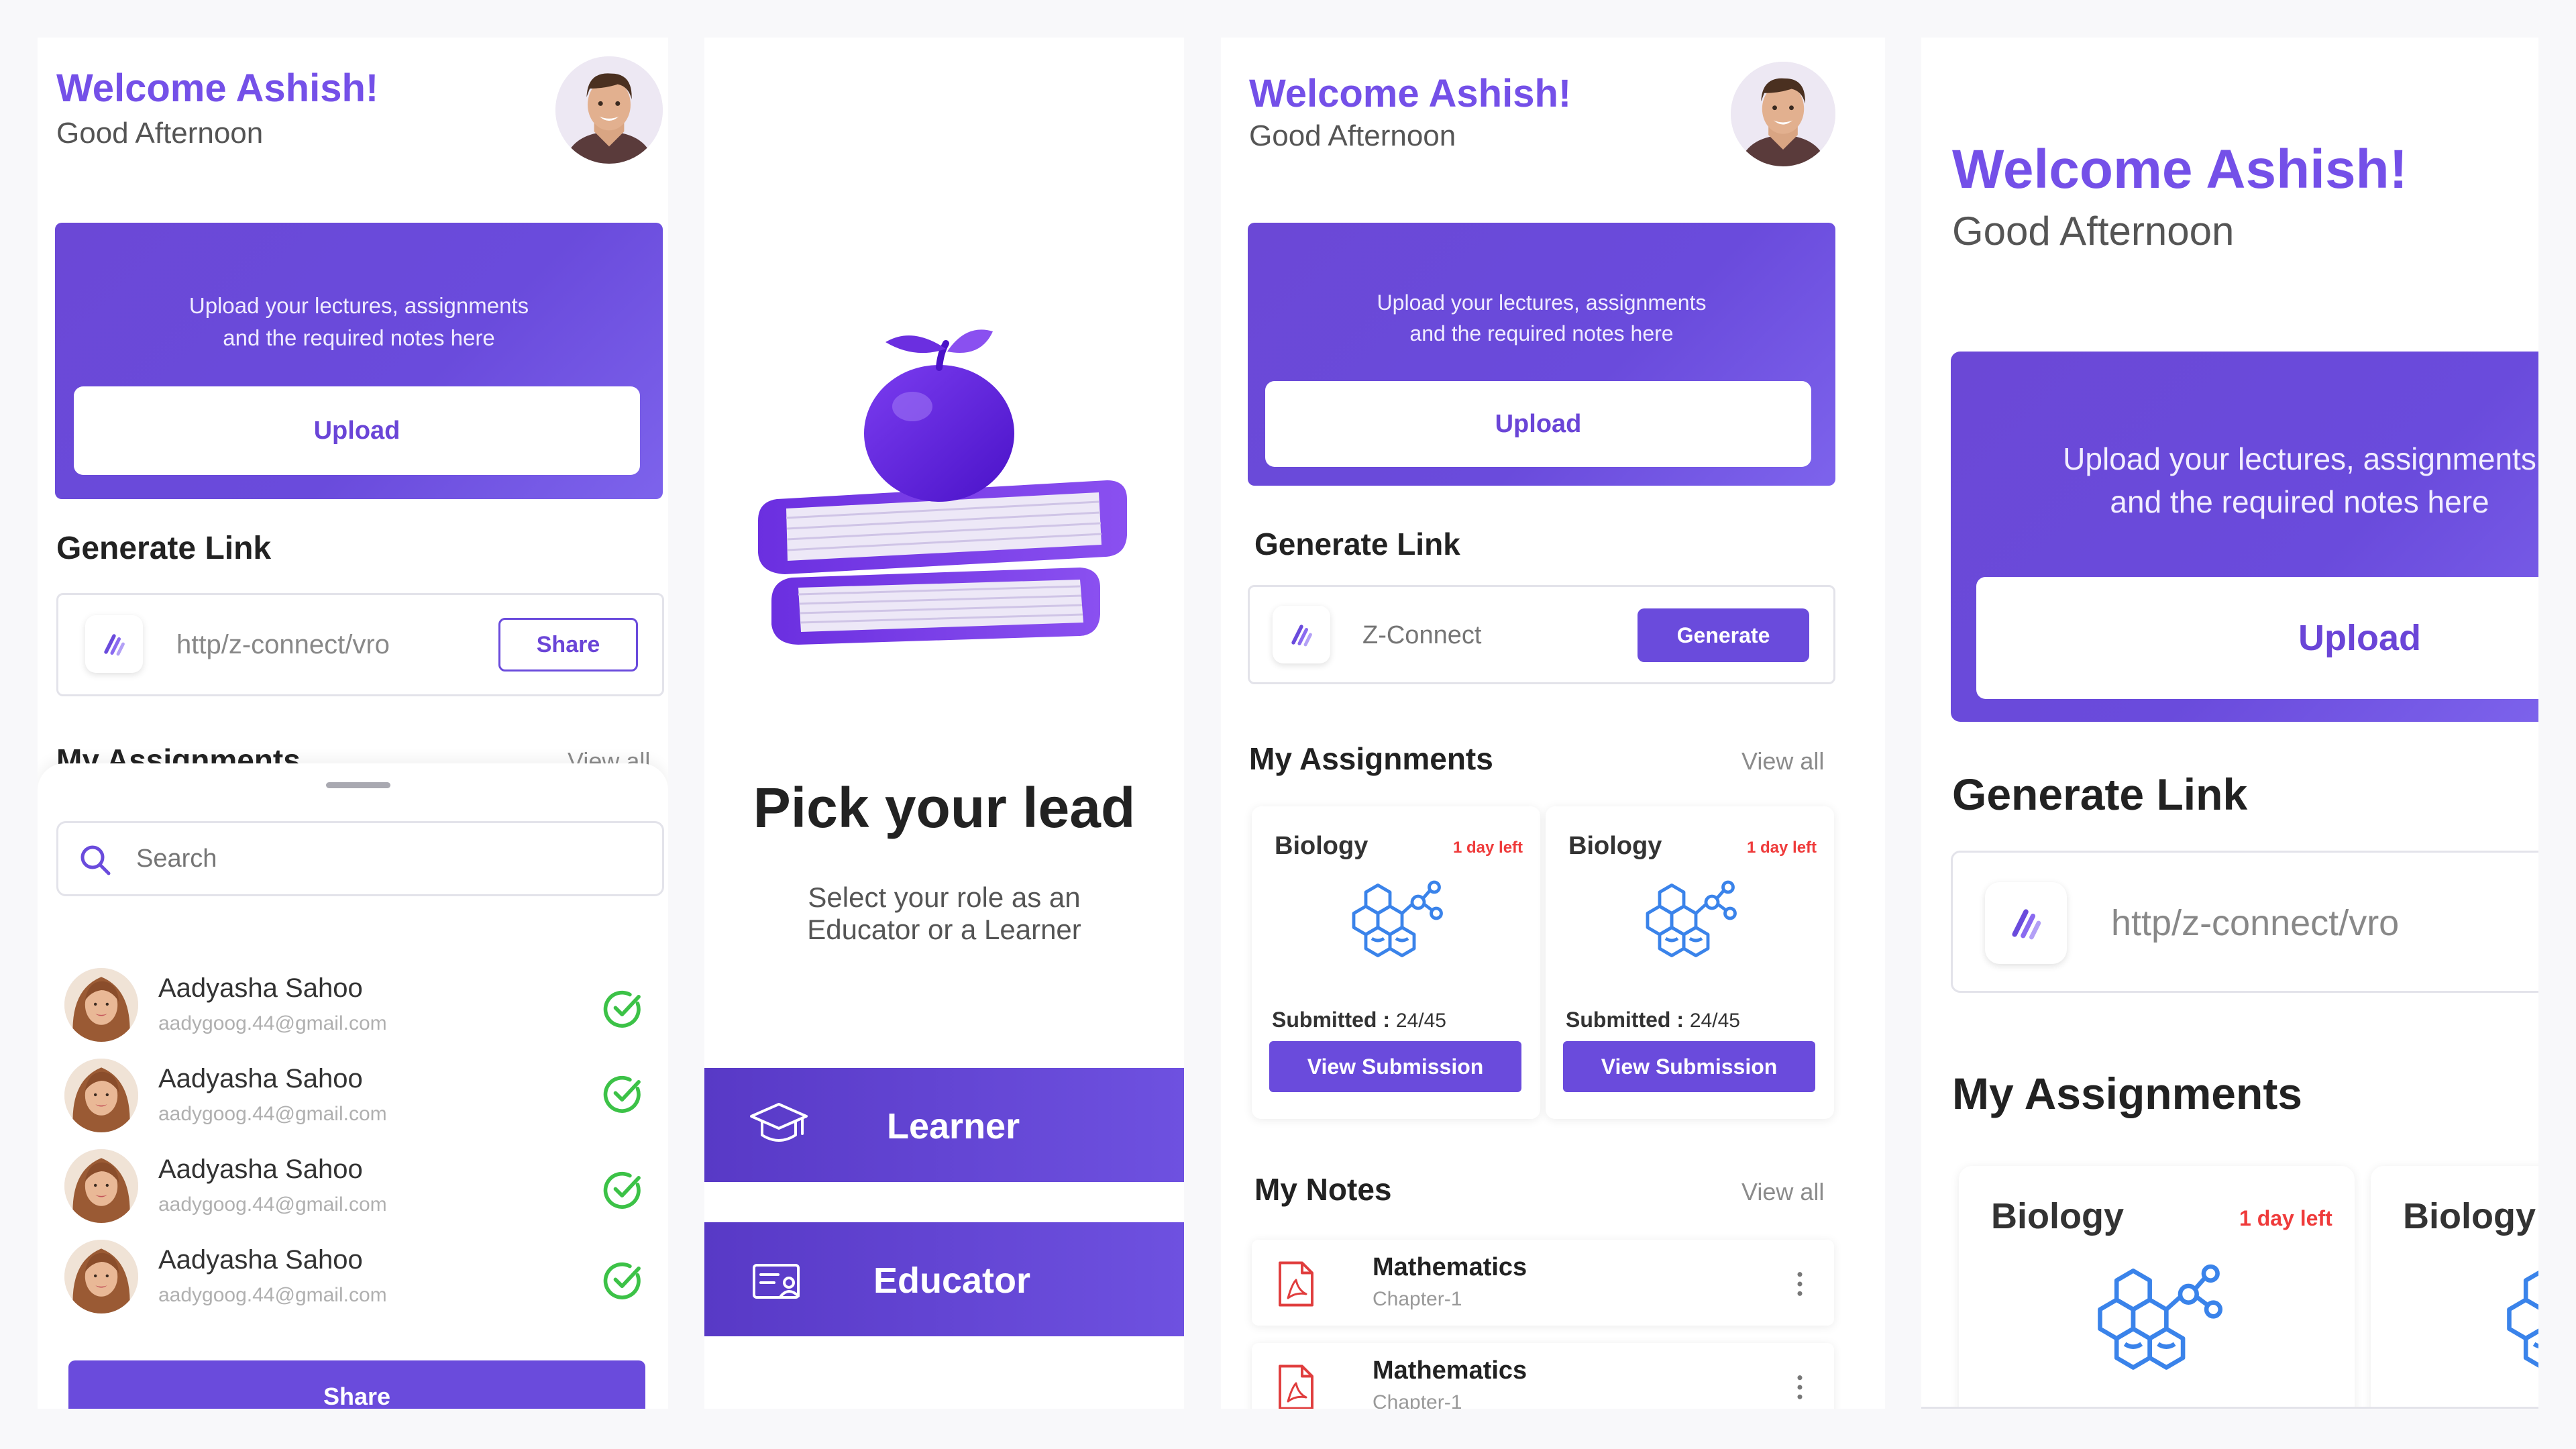  Describe the element at coordinates (1323, 1189) in the screenshot. I see `my-notes-title: My Notes` at that location.